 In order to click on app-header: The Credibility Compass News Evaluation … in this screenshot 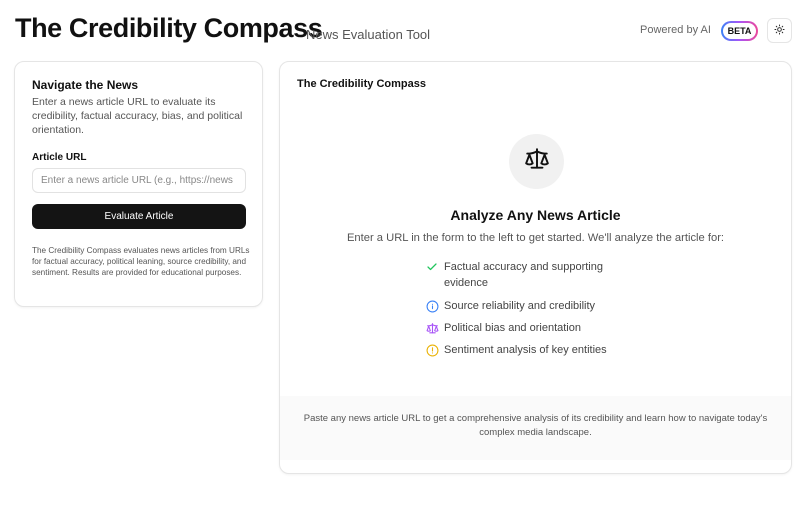, I will do `click(403, 31)`.